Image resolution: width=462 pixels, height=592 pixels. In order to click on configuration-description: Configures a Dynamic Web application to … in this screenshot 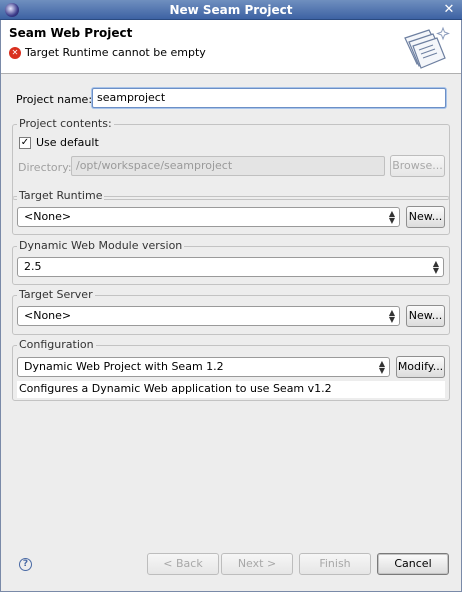, I will do `click(231, 389)`.